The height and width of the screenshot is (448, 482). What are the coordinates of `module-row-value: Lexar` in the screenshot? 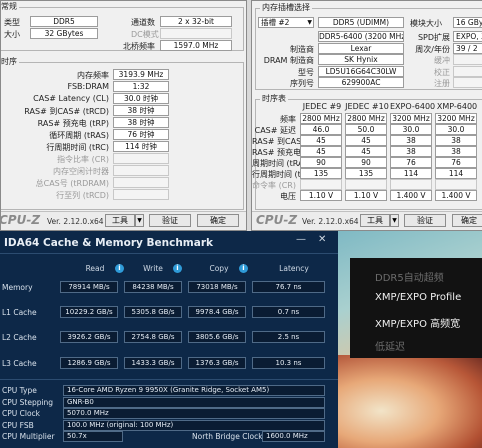 It's located at (361, 48).